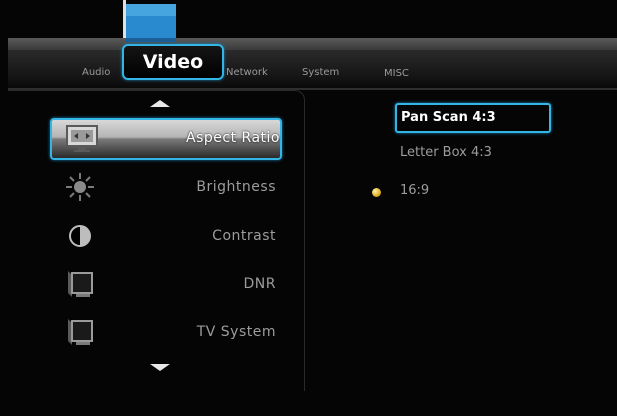 This screenshot has height=416, width=617. What do you see at coordinates (149, 21) in the screenshot?
I see `video-tab-icon` at bounding box center [149, 21].